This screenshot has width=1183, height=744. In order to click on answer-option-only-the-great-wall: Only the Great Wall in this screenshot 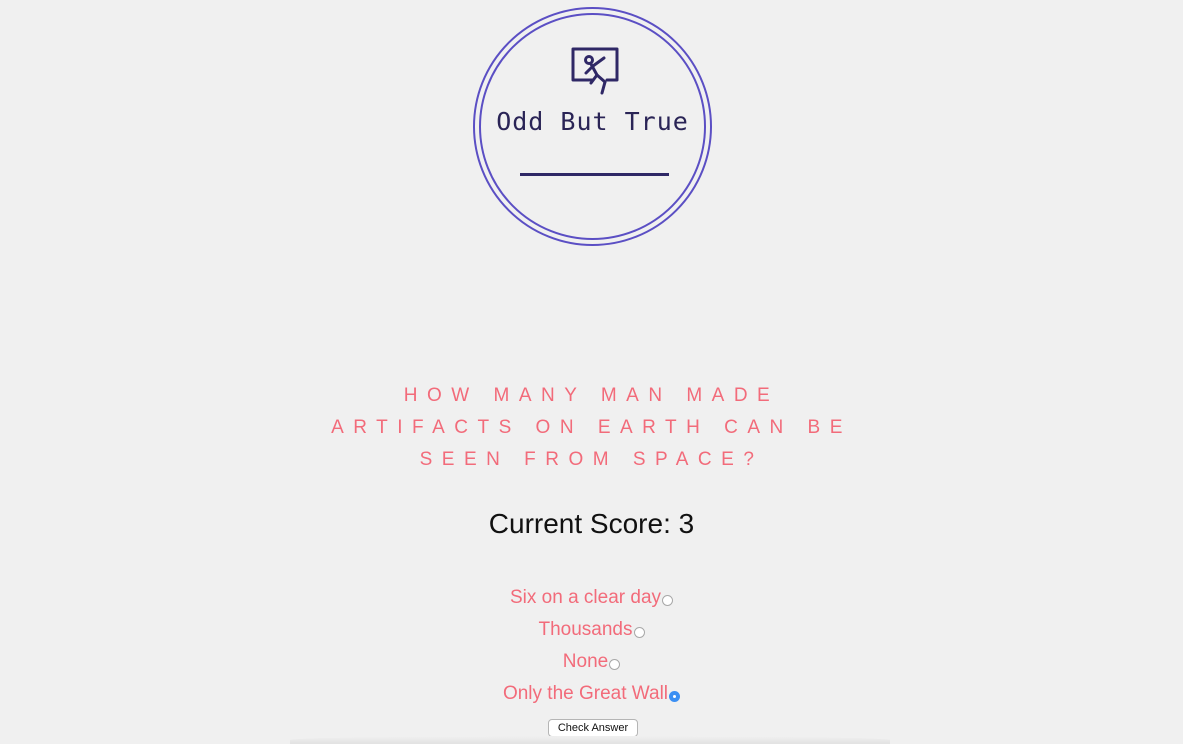, I will do `click(591, 694)`.